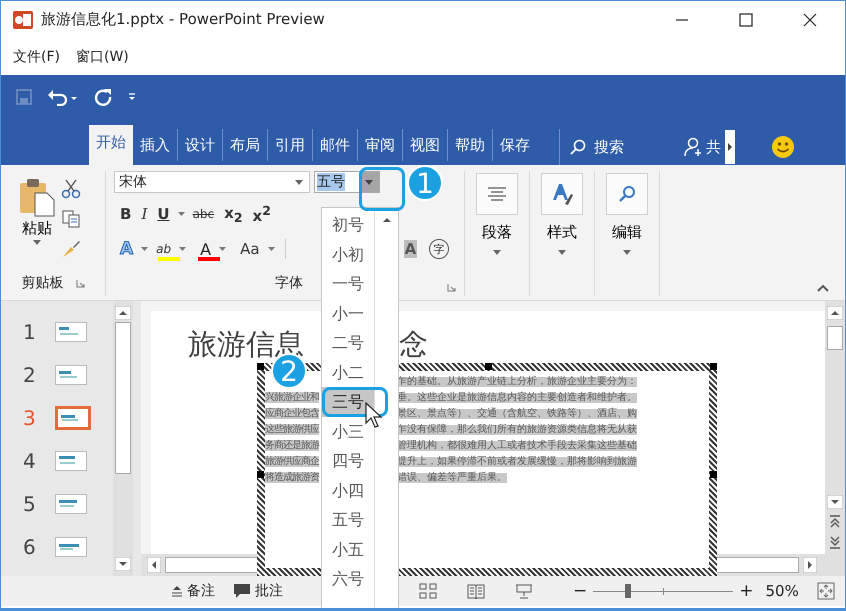  Describe the element at coordinates (663, 591) in the screenshot. I see `zoom-slider` at that location.